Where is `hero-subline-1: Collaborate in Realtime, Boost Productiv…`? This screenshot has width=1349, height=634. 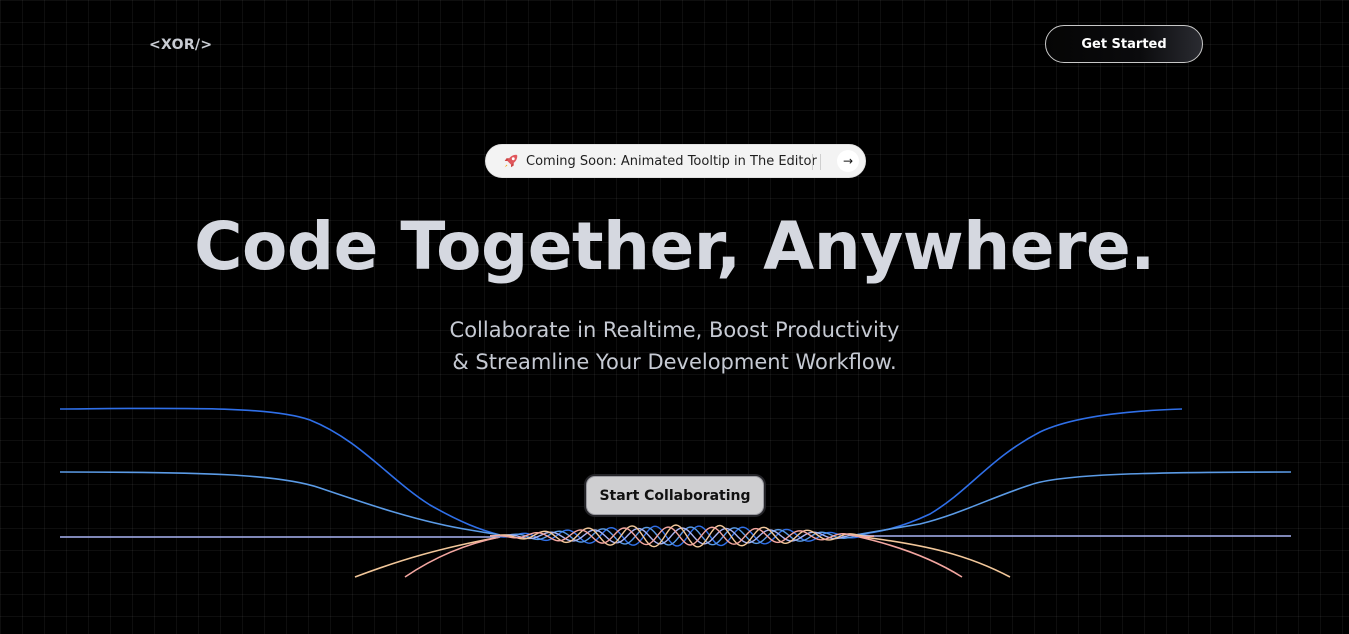 hero-subline-1: Collaborate in Realtime, Boost Productiv… is located at coordinates (674, 330).